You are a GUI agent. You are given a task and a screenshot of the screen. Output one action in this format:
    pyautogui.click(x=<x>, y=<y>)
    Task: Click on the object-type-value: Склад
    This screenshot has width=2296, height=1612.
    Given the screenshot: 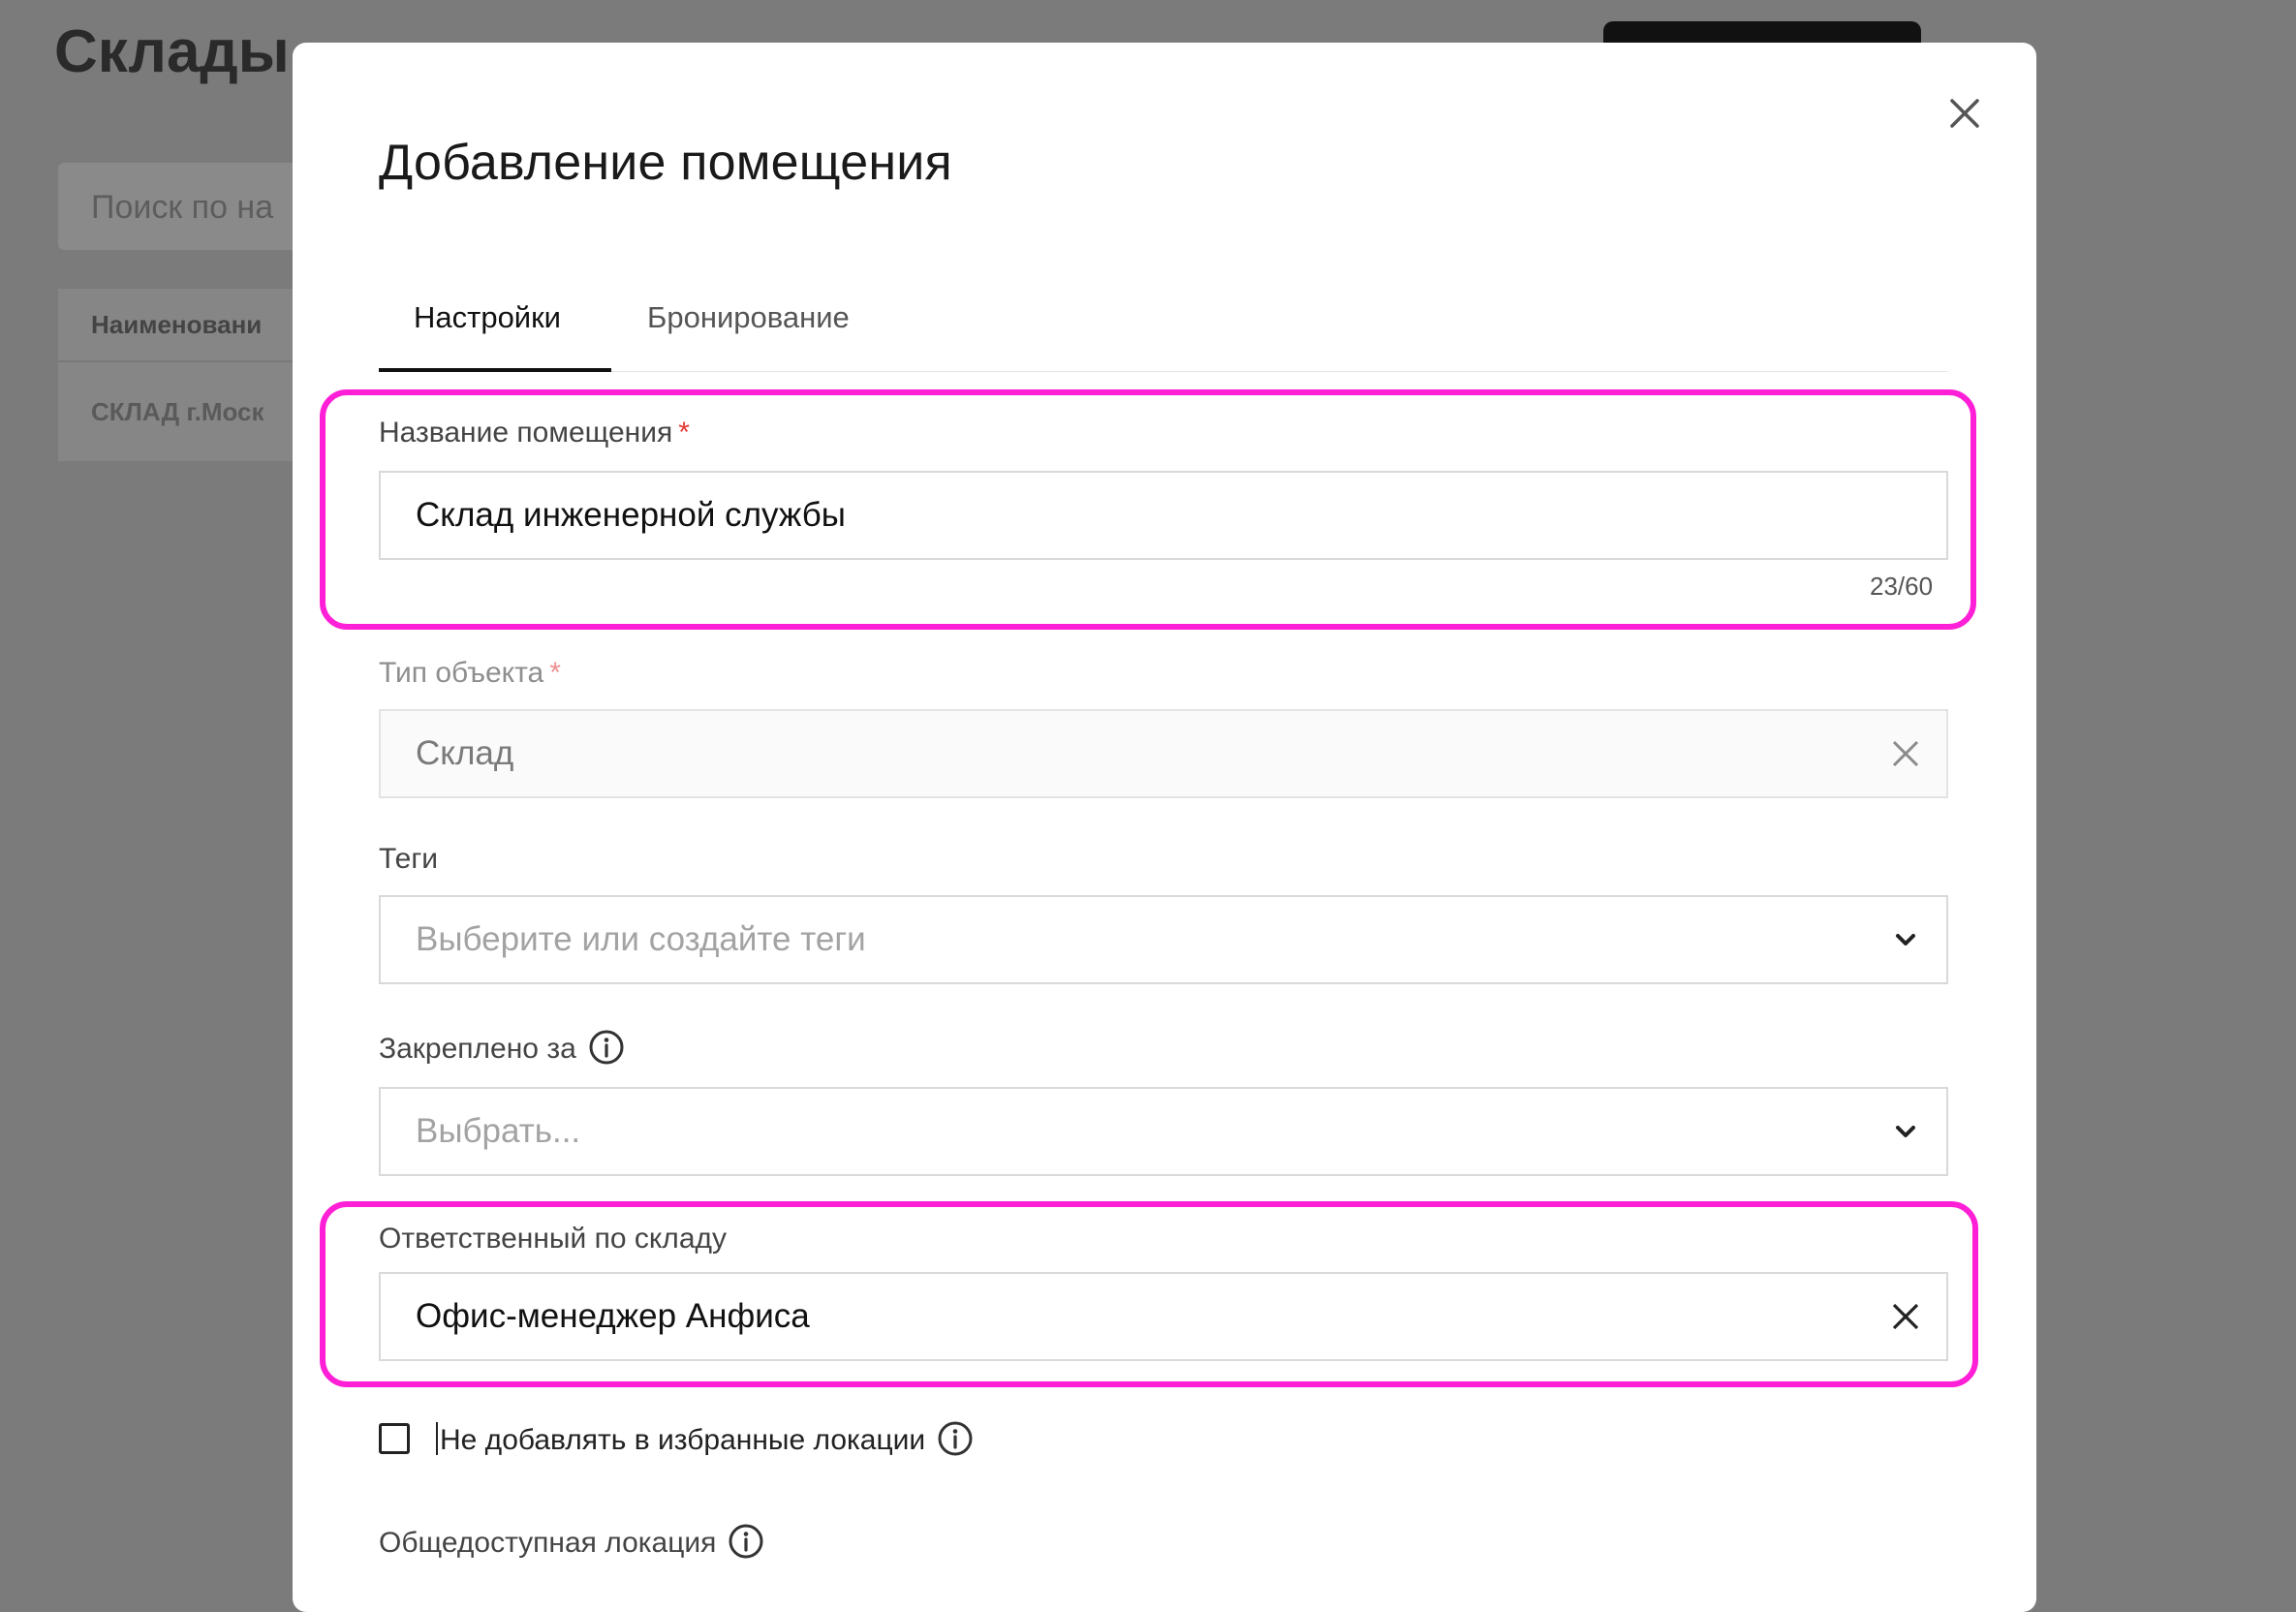 What is the action you would take?
    pyautogui.click(x=465, y=753)
    